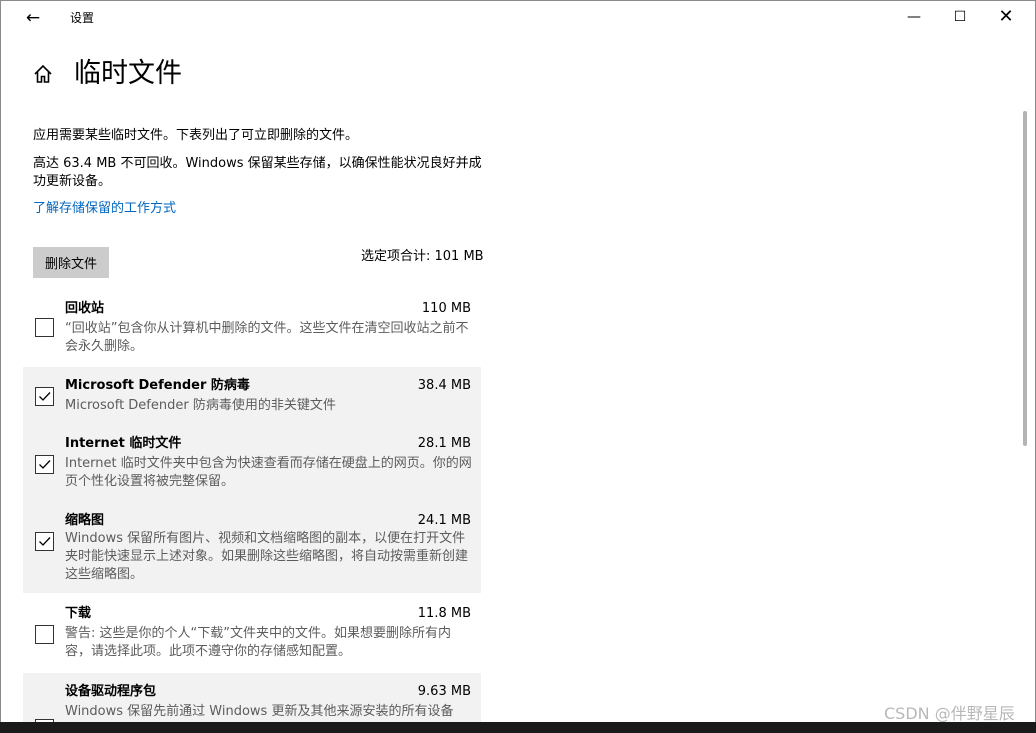 The image size is (1036, 733). Describe the element at coordinates (1006, 17) in the screenshot. I see `close-button: ✕` at that location.